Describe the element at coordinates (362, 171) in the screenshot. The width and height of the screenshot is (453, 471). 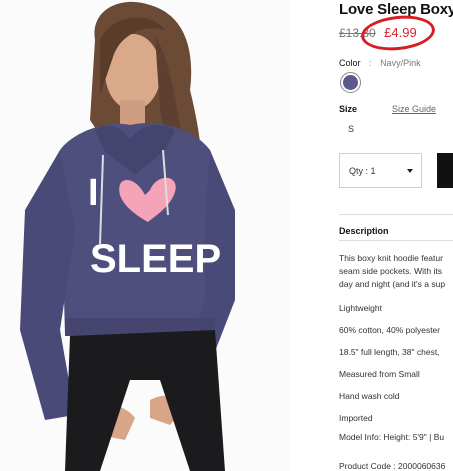
I see `quantity-value: Qty : 1` at that location.